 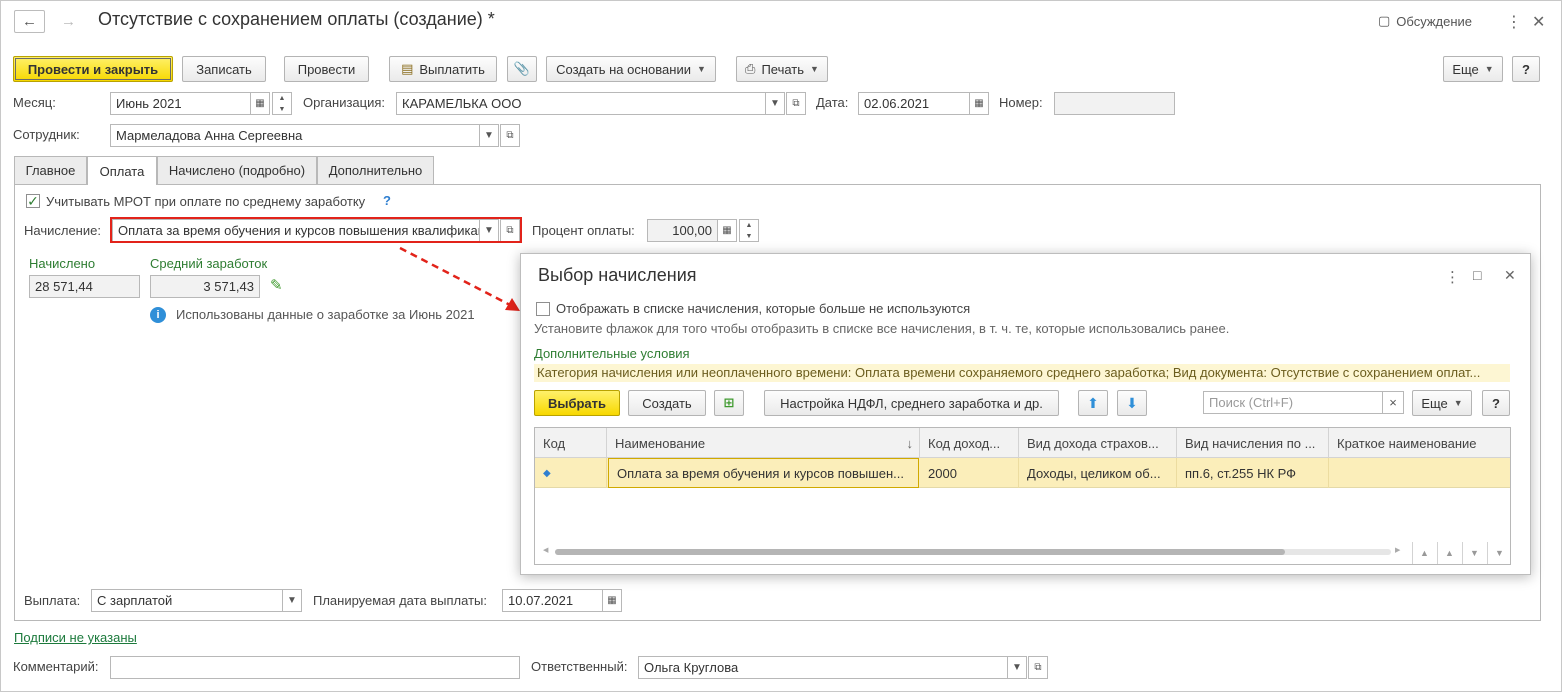 What do you see at coordinates (1526, 69) in the screenshot?
I see `help-button: ?` at bounding box center [1526, 69].